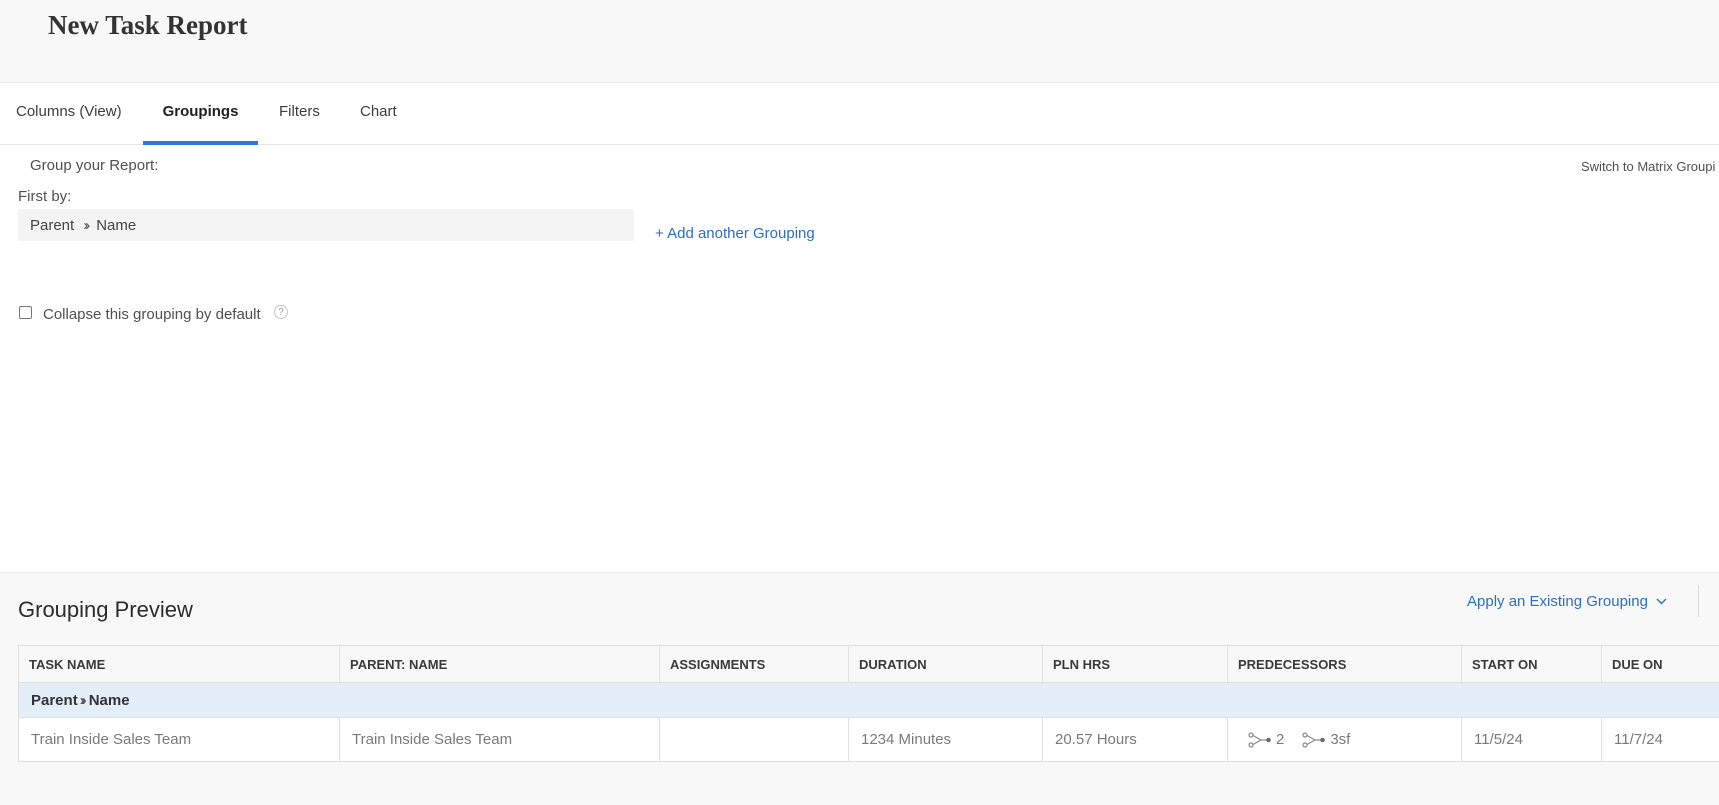  I want to click on grouping-field-parent: Parent, so click(52, 225).